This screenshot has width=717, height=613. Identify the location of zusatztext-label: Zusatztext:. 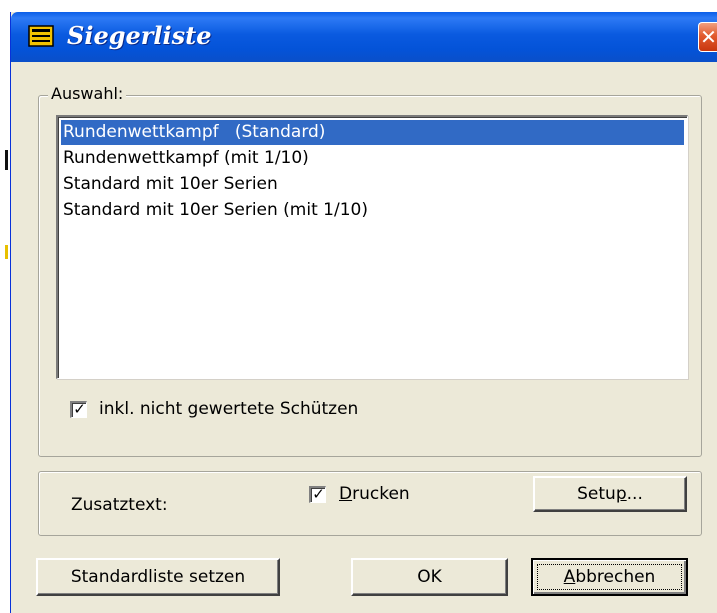
(119, 505).